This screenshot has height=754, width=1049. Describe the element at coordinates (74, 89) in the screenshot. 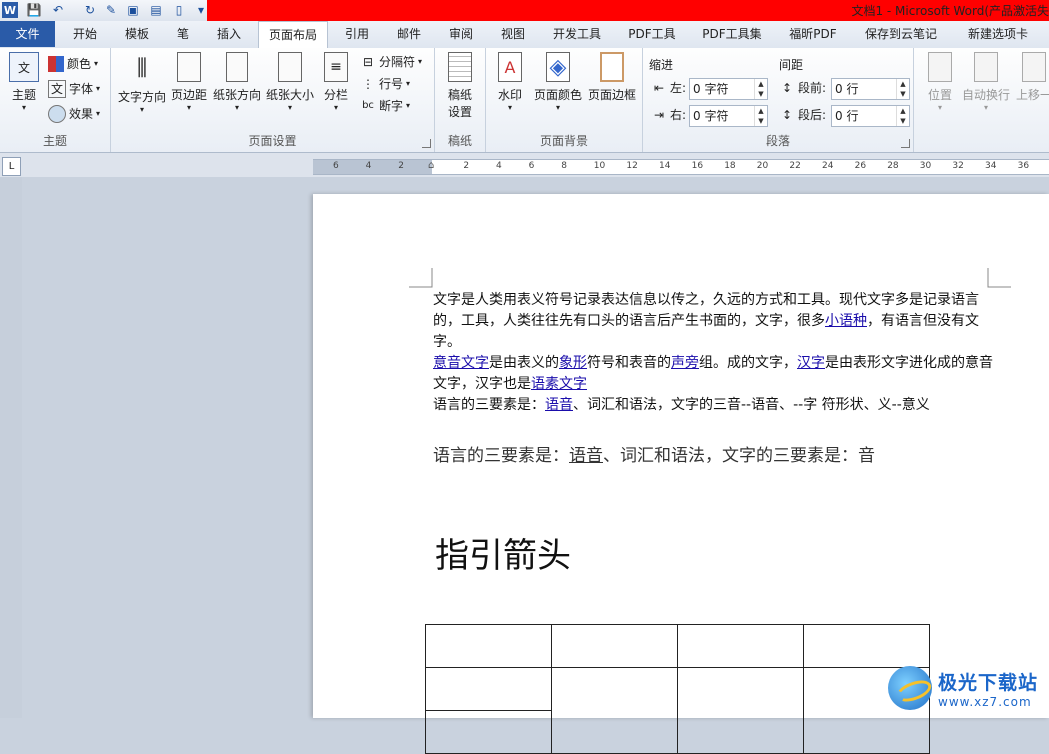

I see `theme-fonts-button: 文 字体 ▾` at that location.